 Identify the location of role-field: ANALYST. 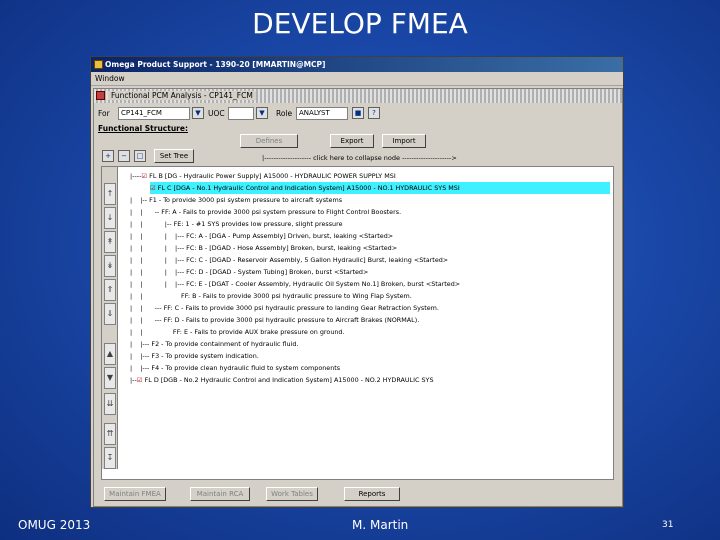
(322, 113).